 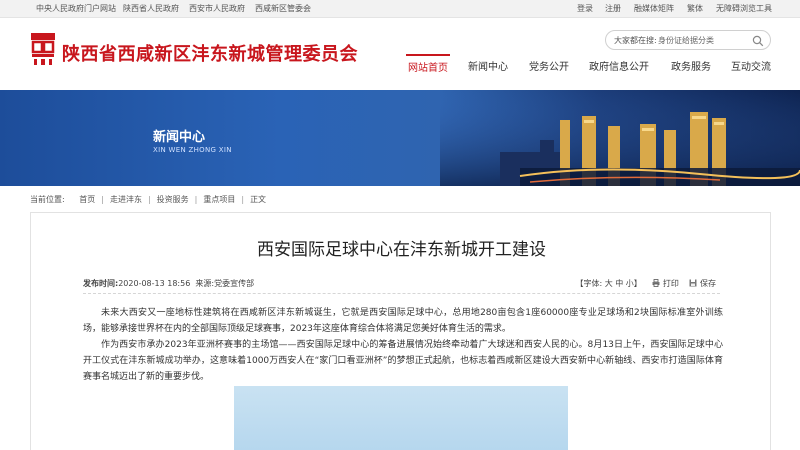 What do you see at coordinates (101, 283) in the screenshot?
I see `publish-date-label: 发布时间:` at bounding box center [101, 283].